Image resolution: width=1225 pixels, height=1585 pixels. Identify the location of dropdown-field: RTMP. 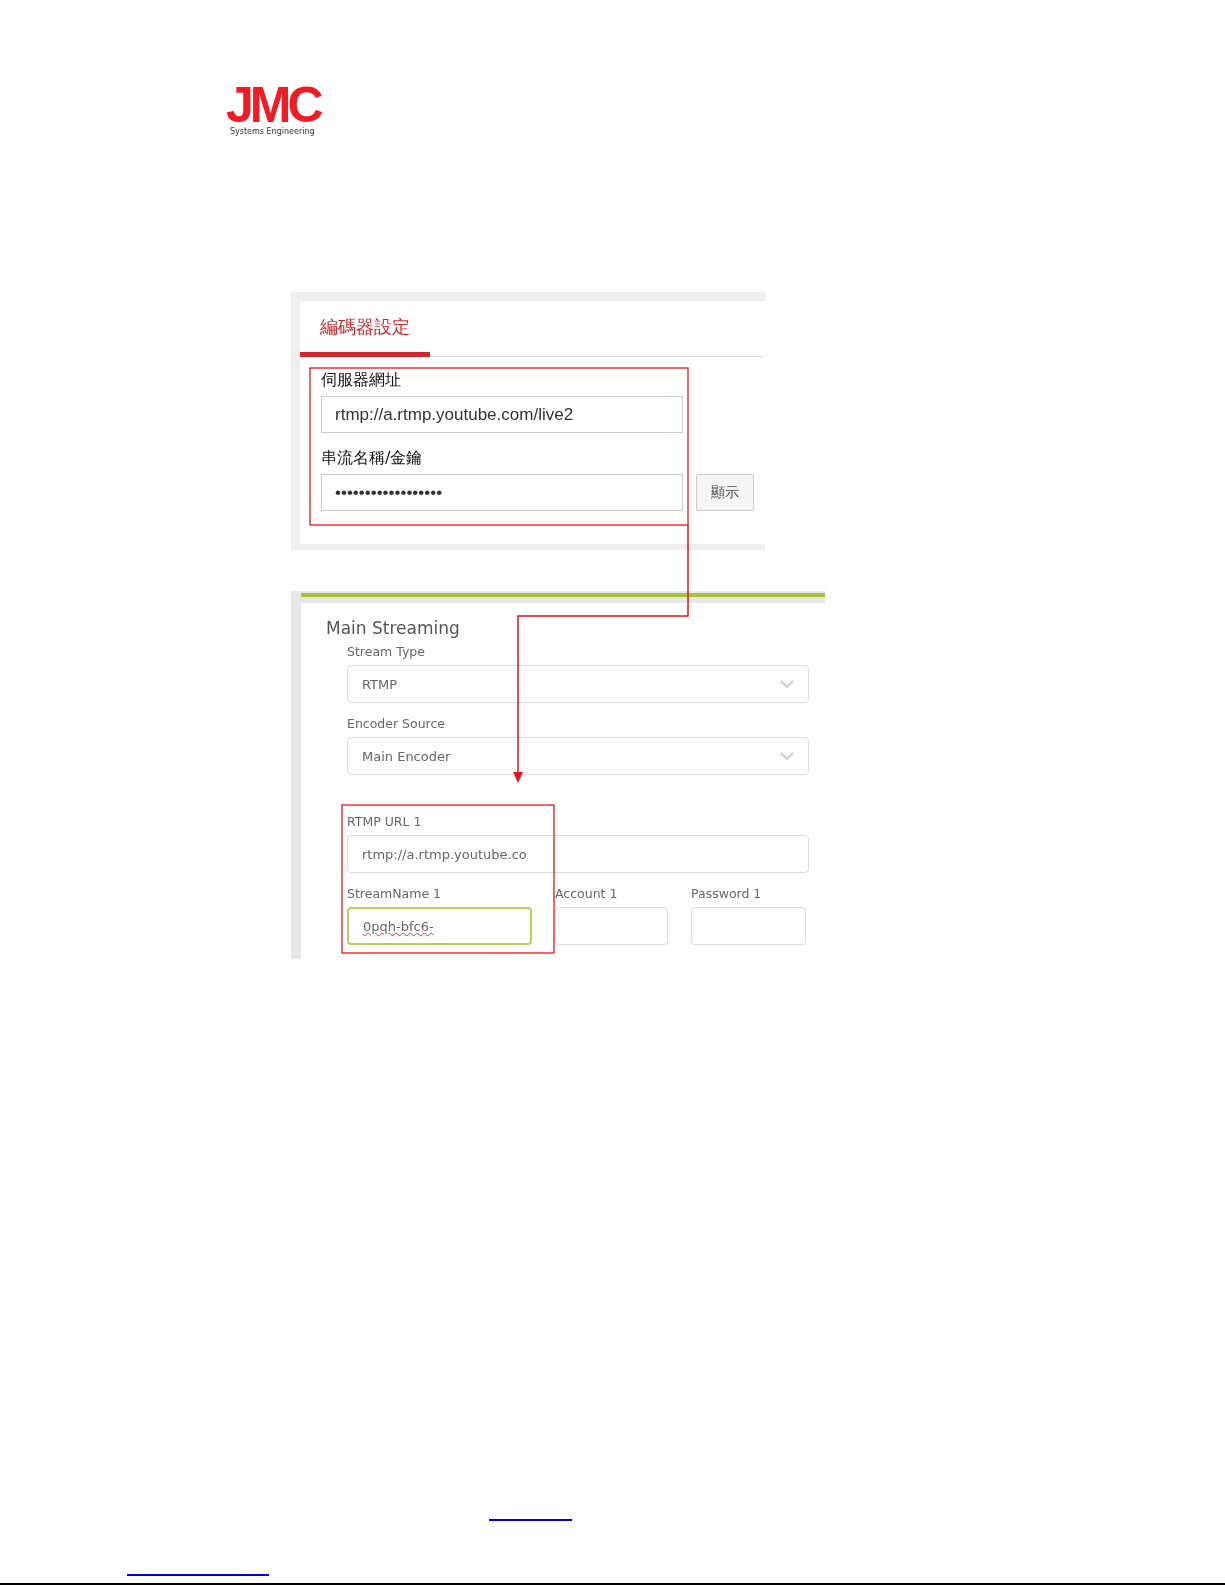
(578, 684).